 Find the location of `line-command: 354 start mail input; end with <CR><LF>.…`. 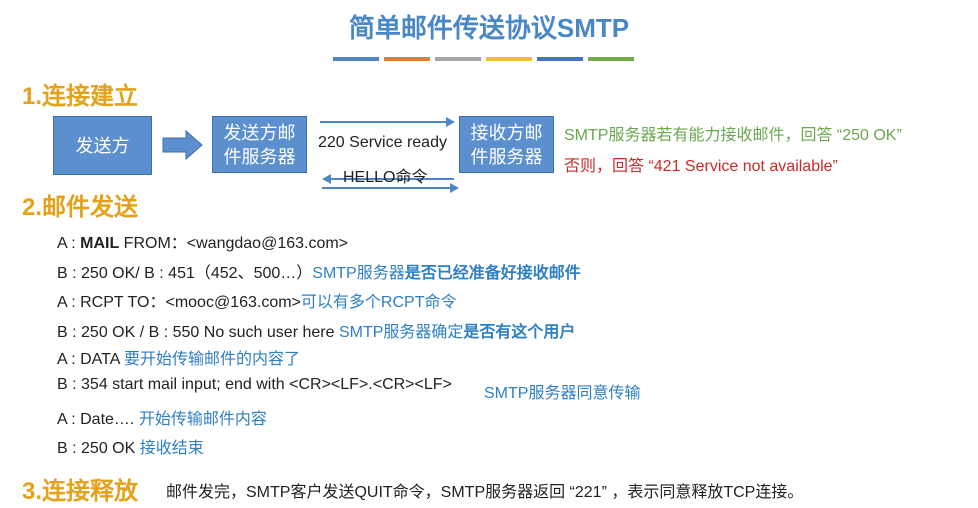

line-command: 354 start mail input; end with <CR><LF>.… is located at coordinates (266, 384).